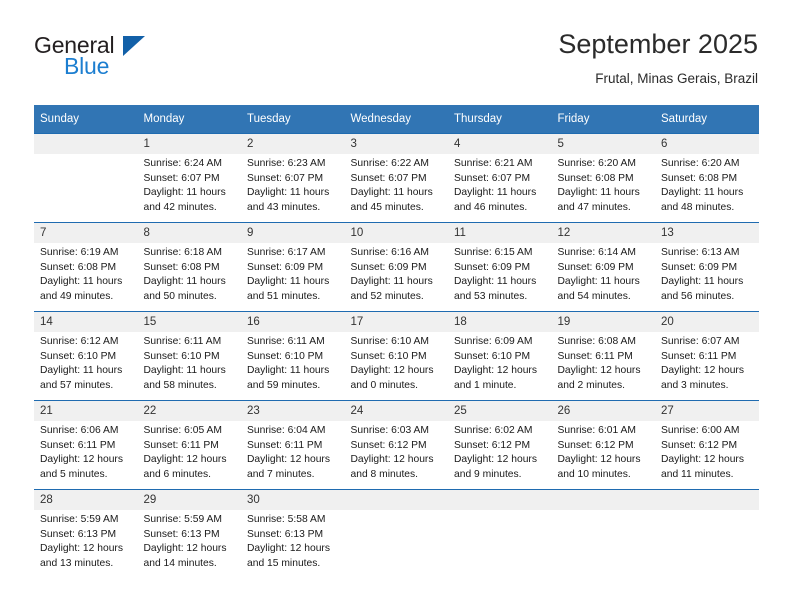 The image size is (792, 612). I want to click on day-number: 20, so click(707, 322).